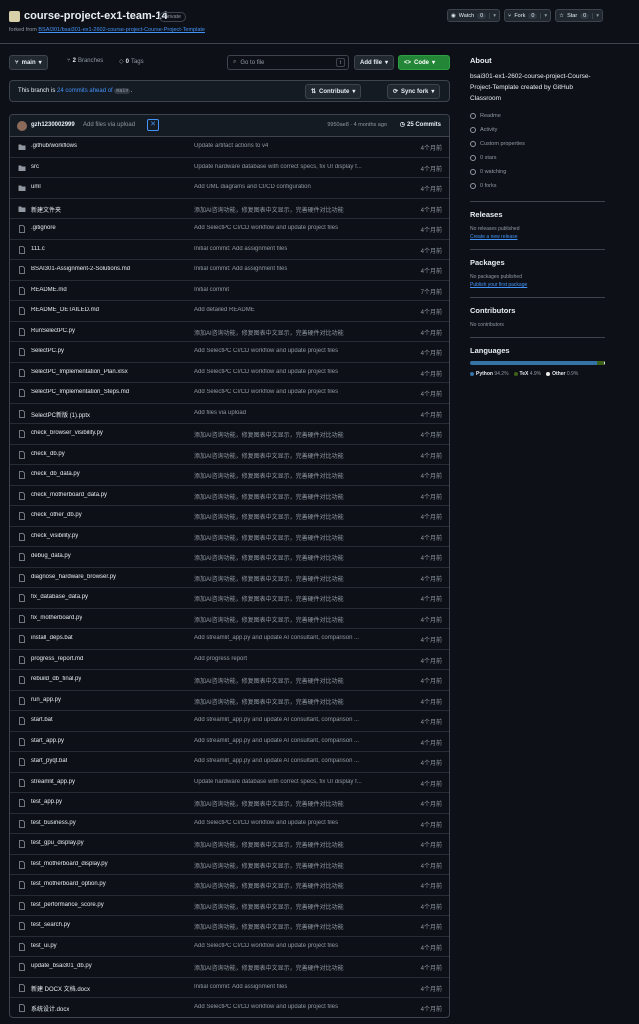 The width and height of the screenshot is (639, 1024). What do you see at coordinates (61, 966) in the screenshot?
I see `file-name: update_bsai301_db.py` at bounding box center [61, 966].